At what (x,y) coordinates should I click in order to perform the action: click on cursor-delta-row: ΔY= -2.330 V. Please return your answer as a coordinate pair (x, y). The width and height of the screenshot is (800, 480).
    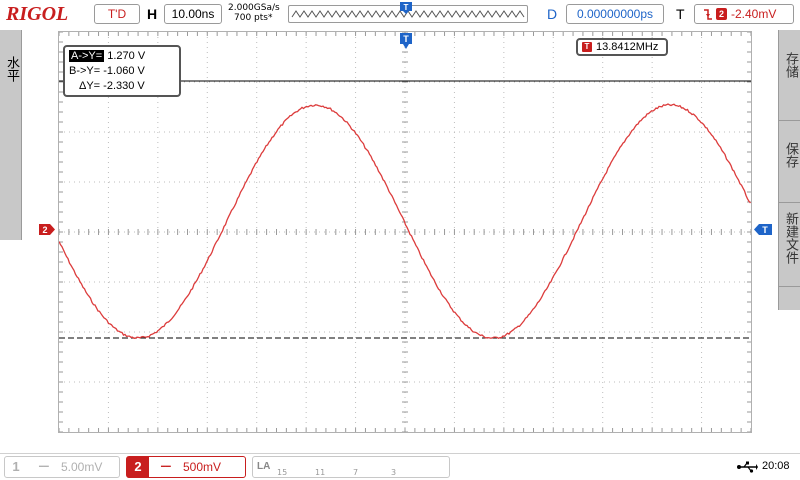
    Looking at the image, I should click on (122, 86).